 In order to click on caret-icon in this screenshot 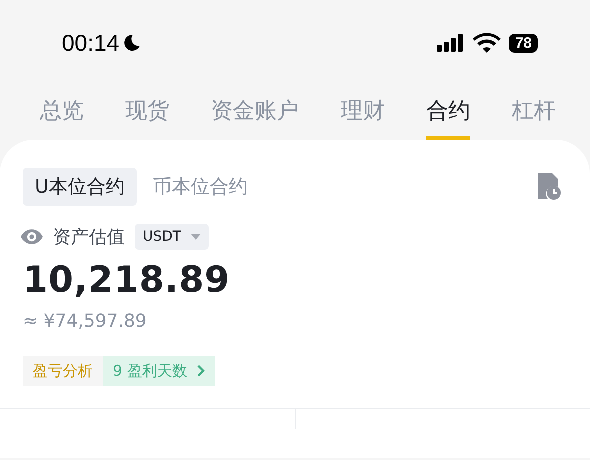, I will do `click(196, 237)`.